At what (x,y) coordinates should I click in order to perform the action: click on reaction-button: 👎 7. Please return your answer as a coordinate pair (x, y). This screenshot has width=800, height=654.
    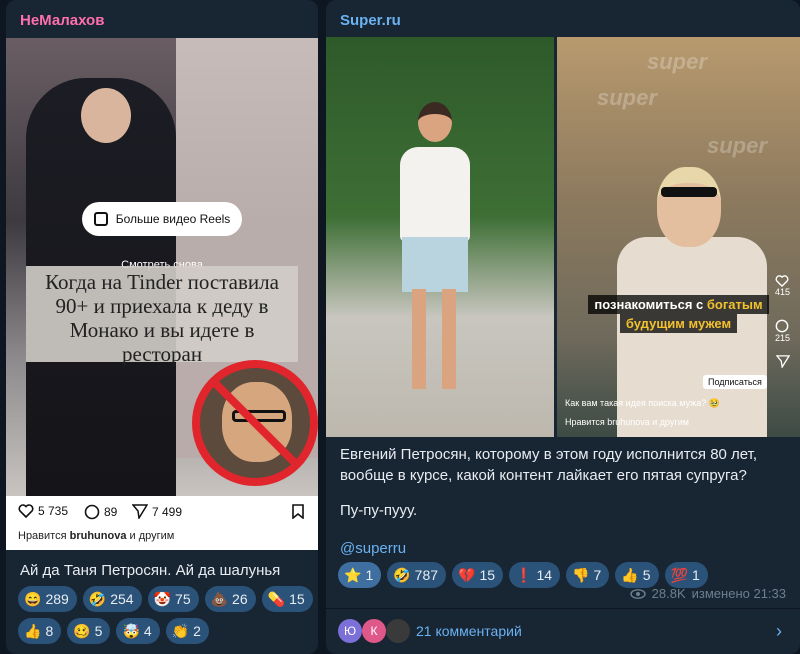
    Looking at the image, I should click on (588, 575).